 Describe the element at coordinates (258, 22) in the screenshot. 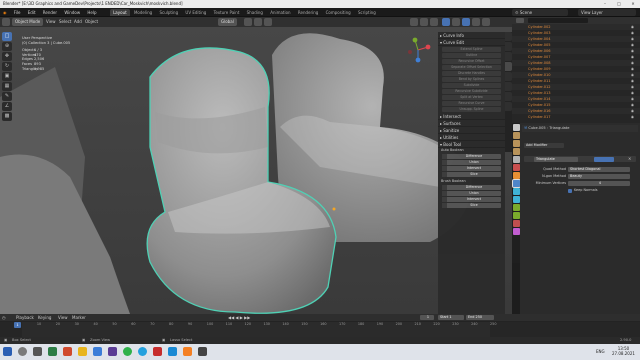

I see `snap-icon` at that location.